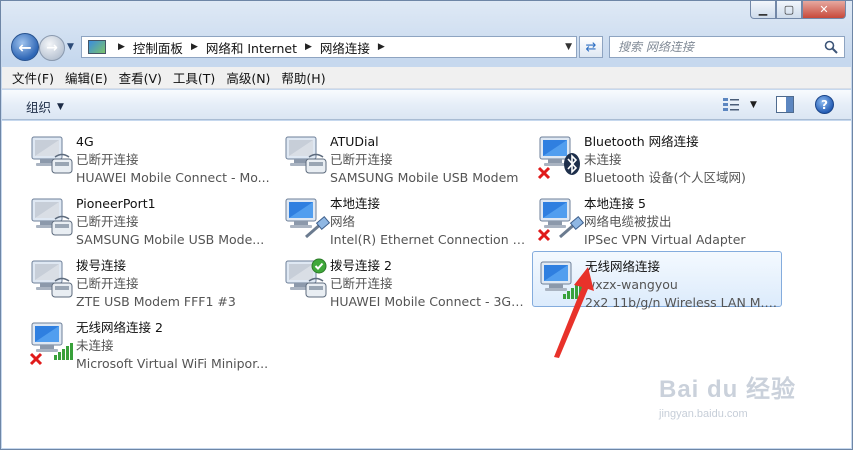 The width and height of the screenshot is (853, 450). I want to click on connection-device: Bluetooth 设备(个人区域网), so click(665, 177).